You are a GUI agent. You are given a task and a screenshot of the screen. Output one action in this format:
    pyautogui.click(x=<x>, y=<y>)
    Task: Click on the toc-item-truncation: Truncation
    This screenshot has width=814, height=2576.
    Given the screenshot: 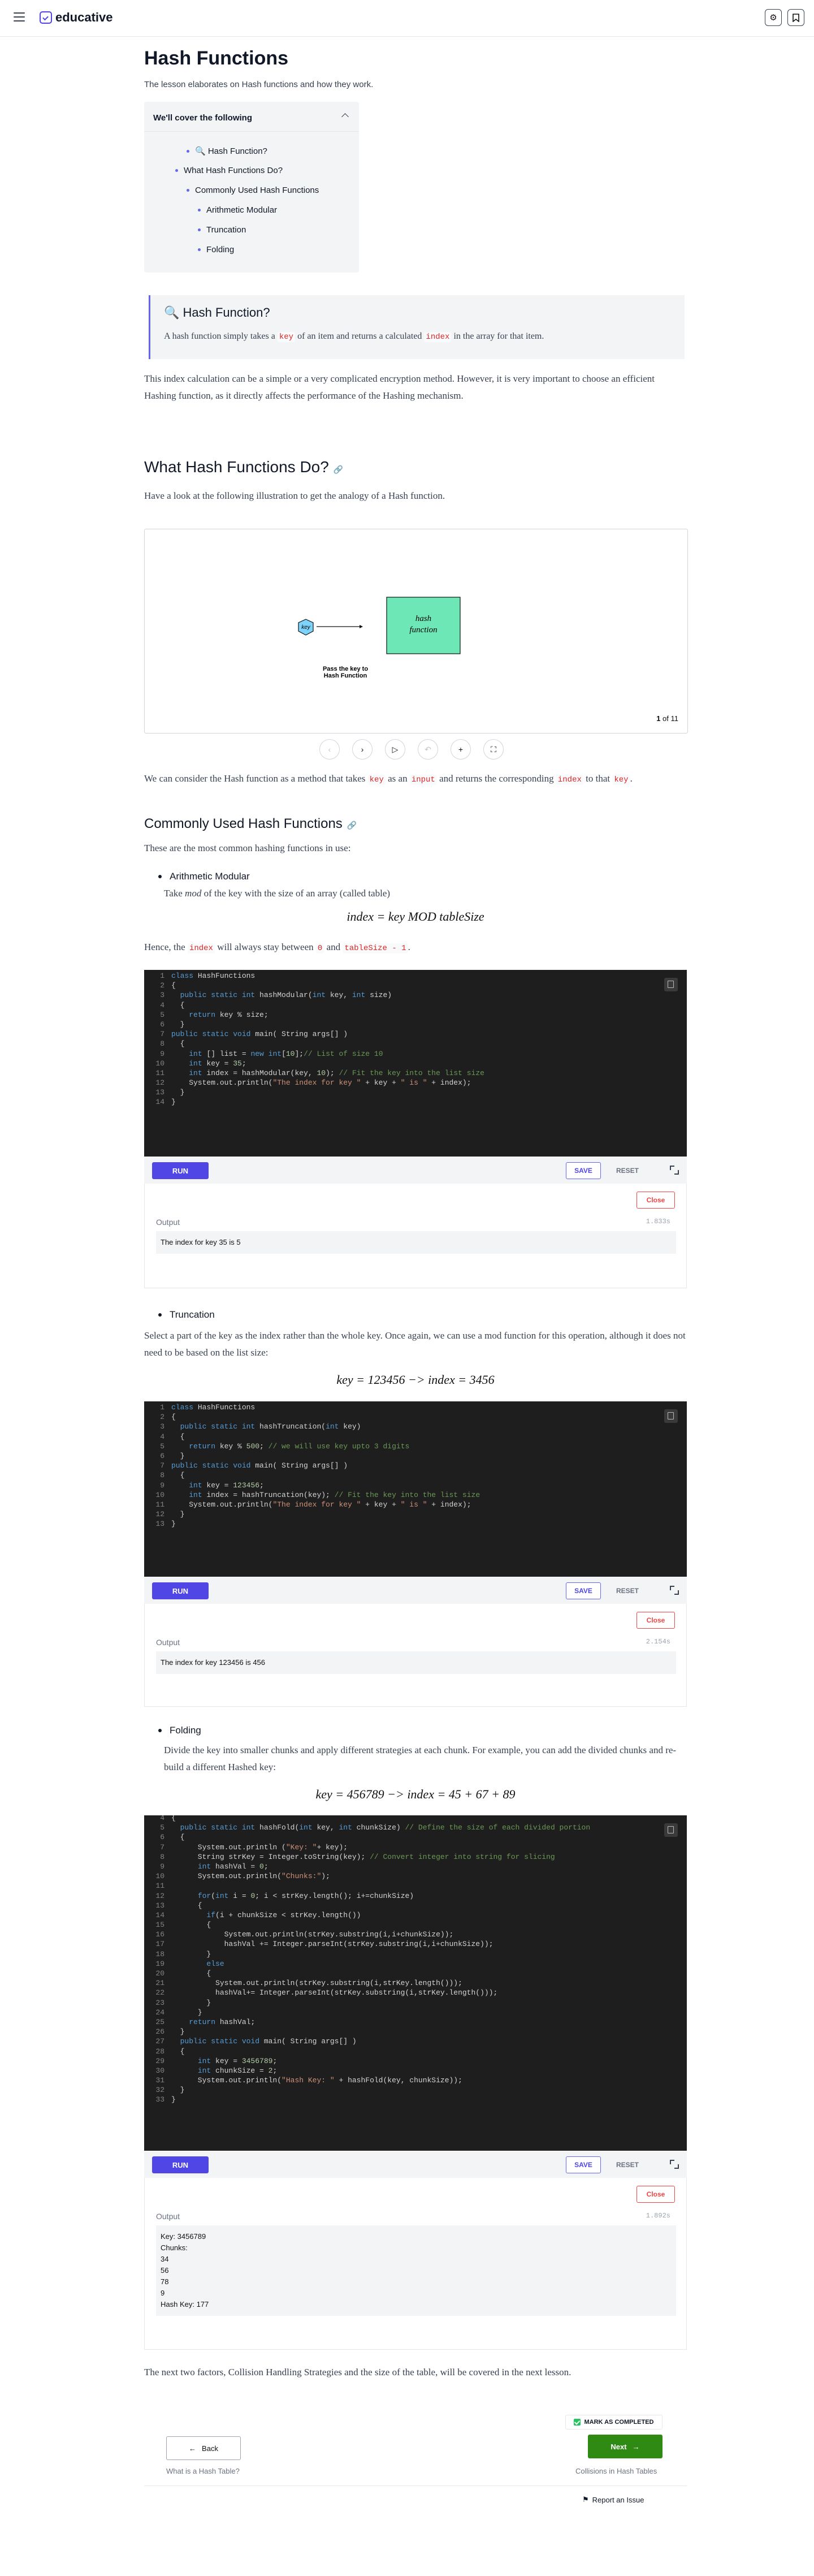 What is the action you would take?
    pyautogui.click(x=222, y=230)
    